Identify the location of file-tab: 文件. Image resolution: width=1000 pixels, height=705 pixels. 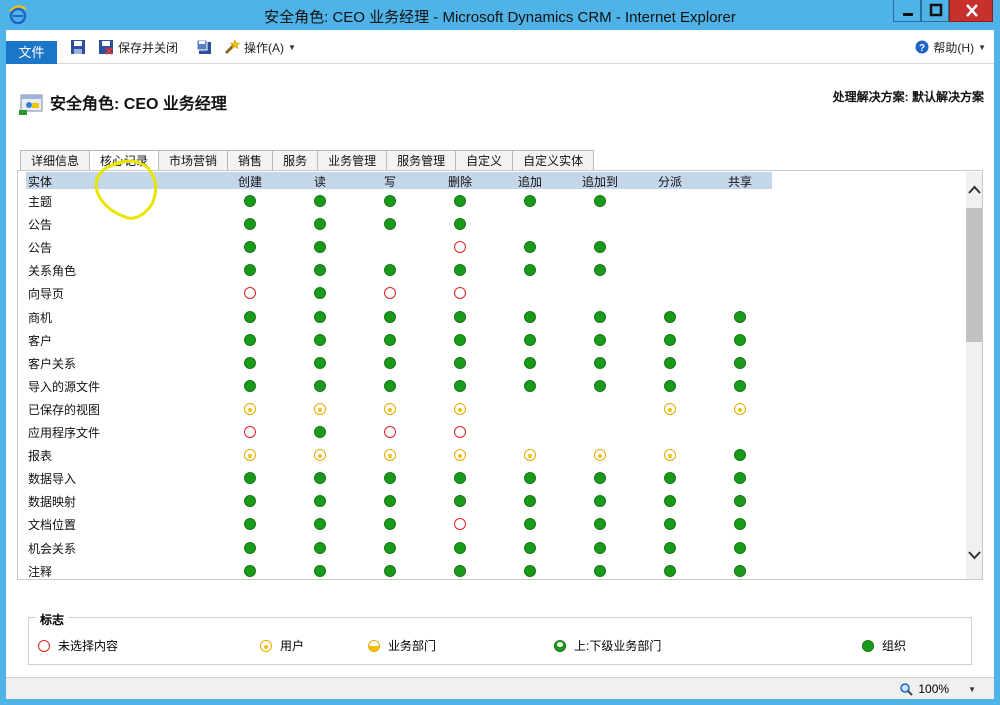
(31, 52).